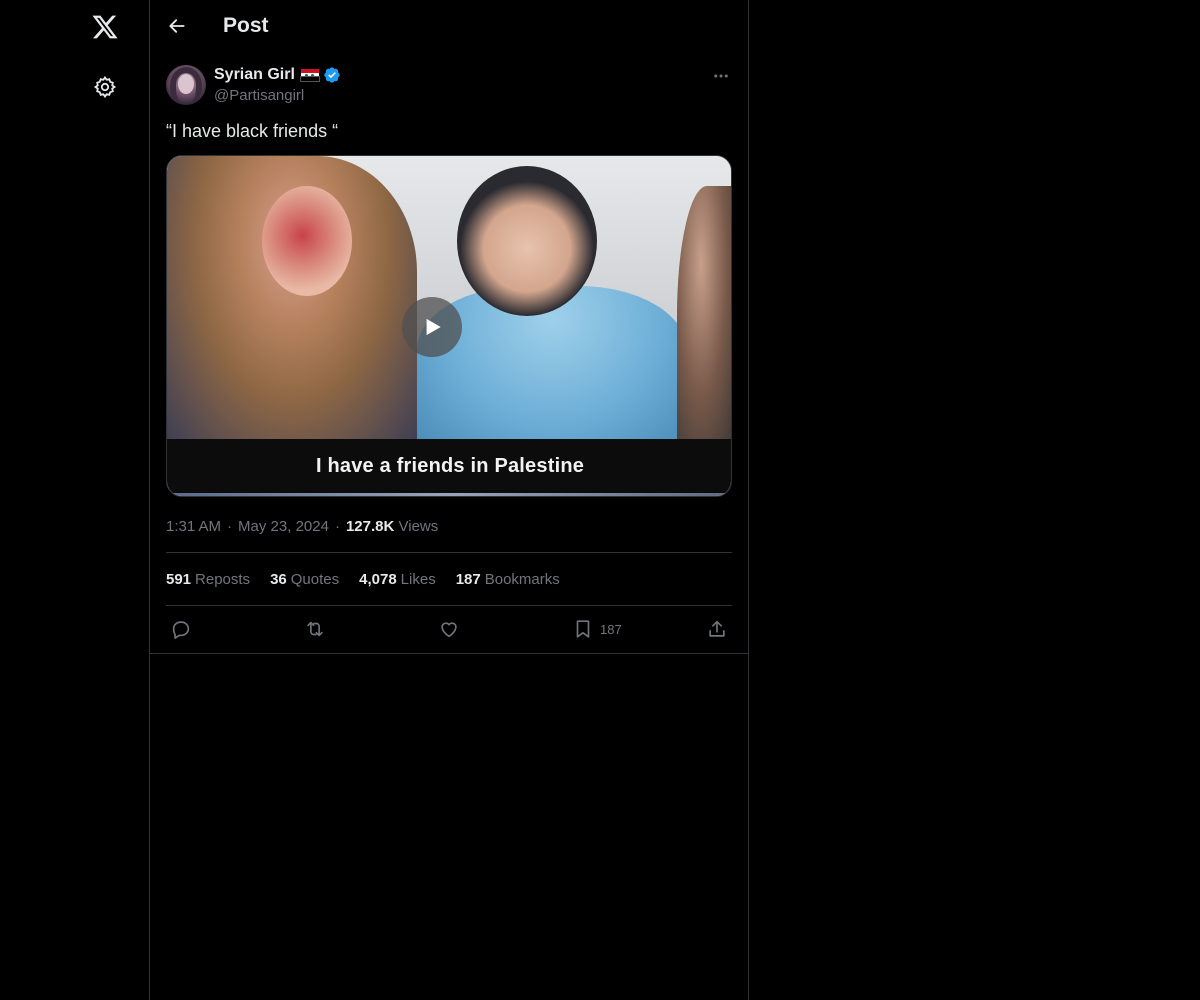 This screenshot has height=1000, width=1200. I want to click on share-icon, so click(717, 628).